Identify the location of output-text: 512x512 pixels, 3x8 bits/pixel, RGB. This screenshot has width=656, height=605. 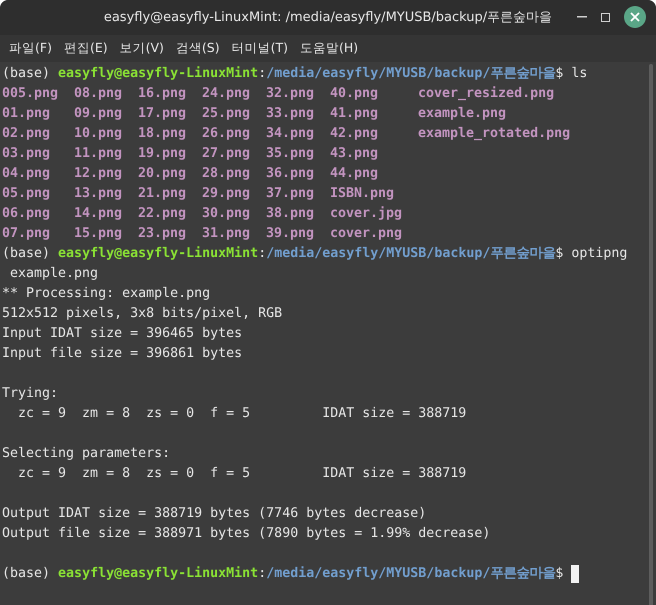
(142, 314).